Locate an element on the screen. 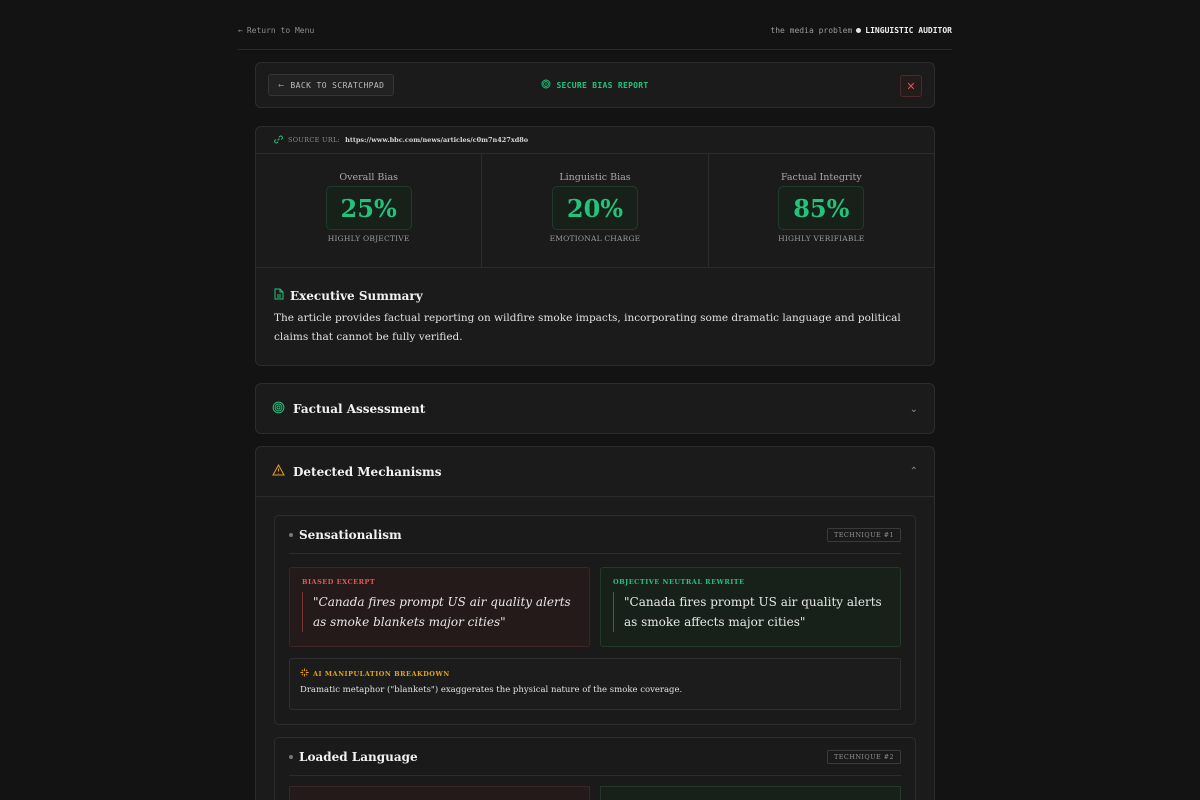 The height and width of the screenshot is (800, 1200). link-icon is located at coordinates (278, 140).